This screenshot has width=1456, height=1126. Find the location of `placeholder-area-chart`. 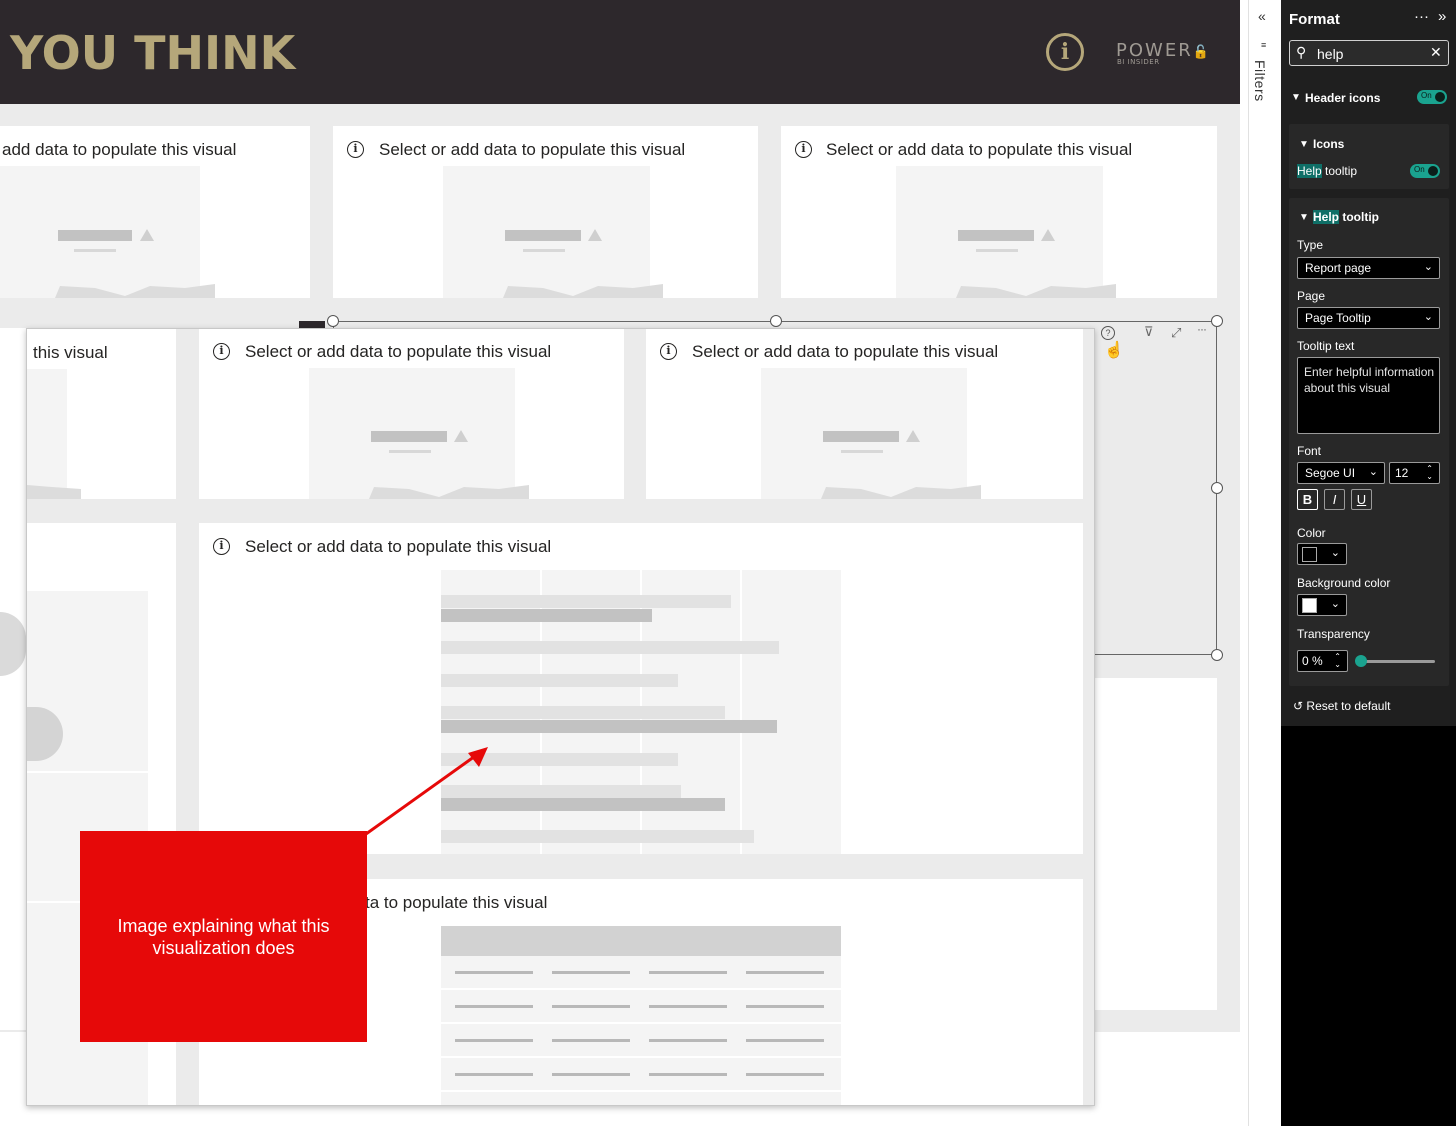

placeholder-area-chart is located at coordinates (1036, 291).